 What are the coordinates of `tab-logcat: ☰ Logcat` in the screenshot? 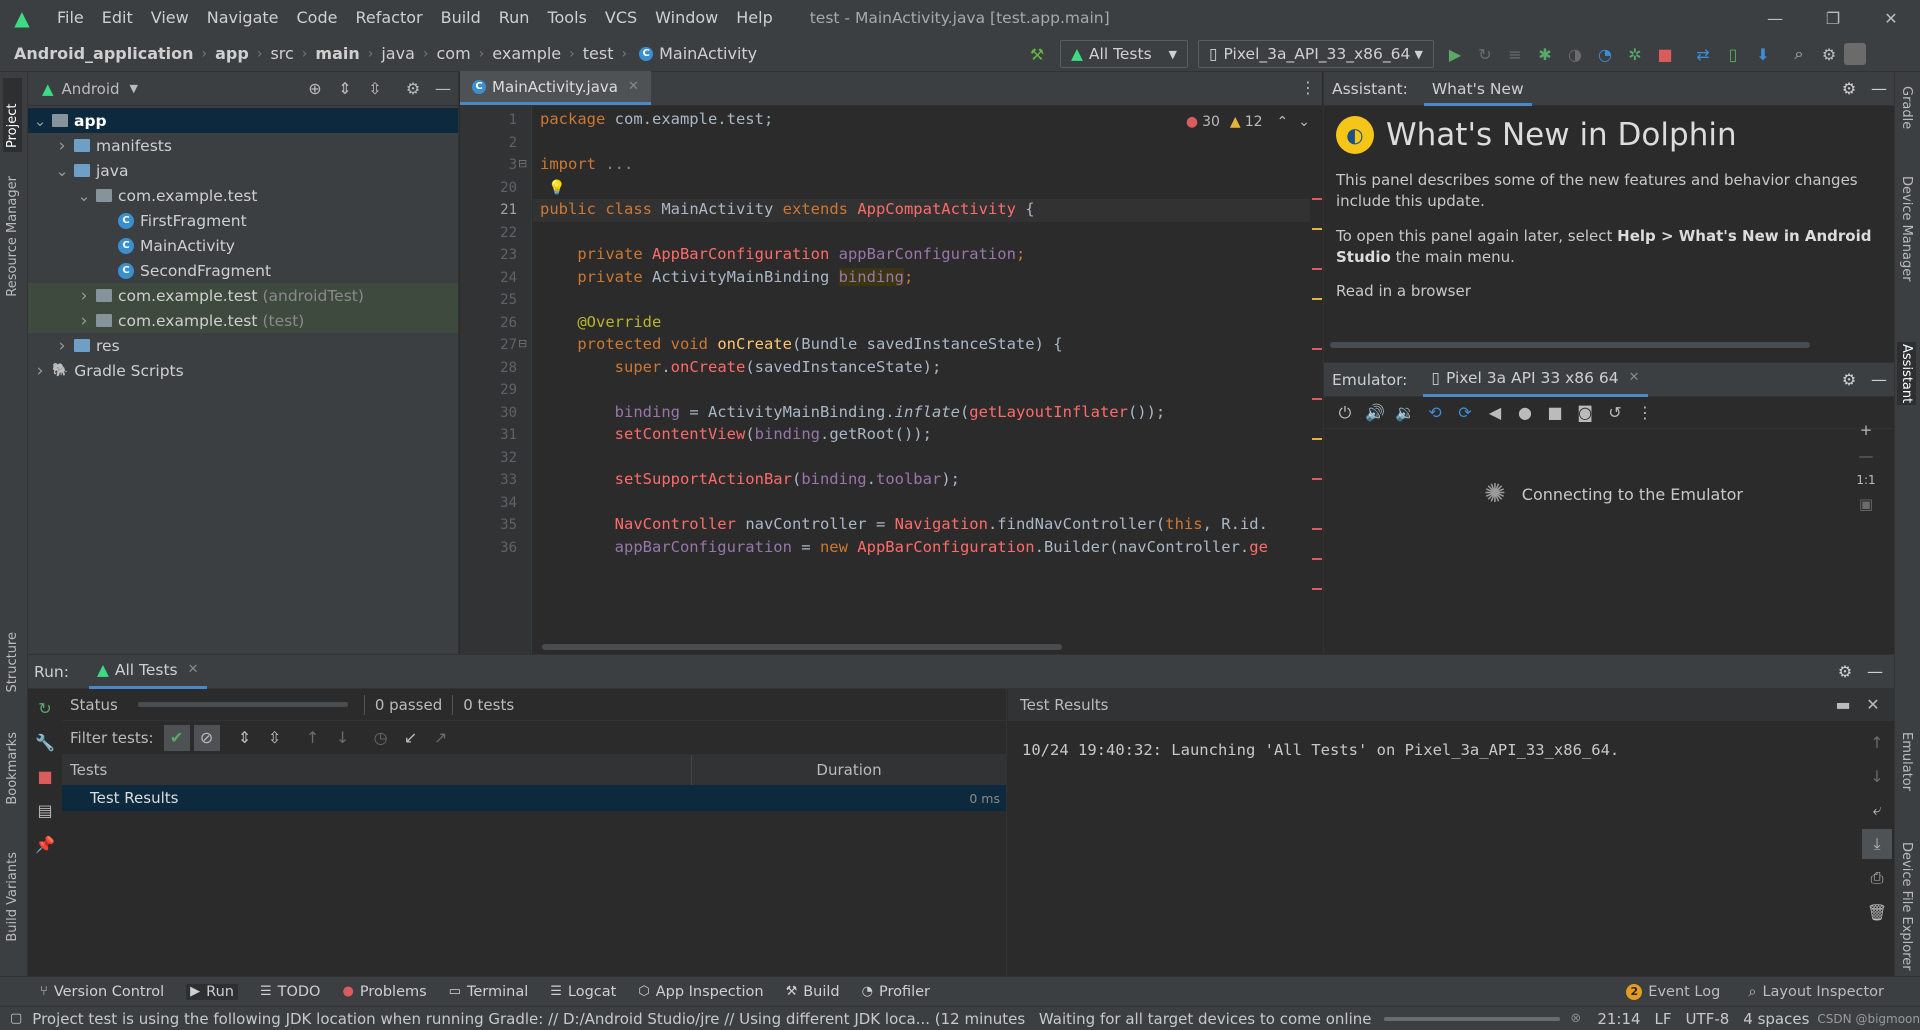 It's located at (583, 992).